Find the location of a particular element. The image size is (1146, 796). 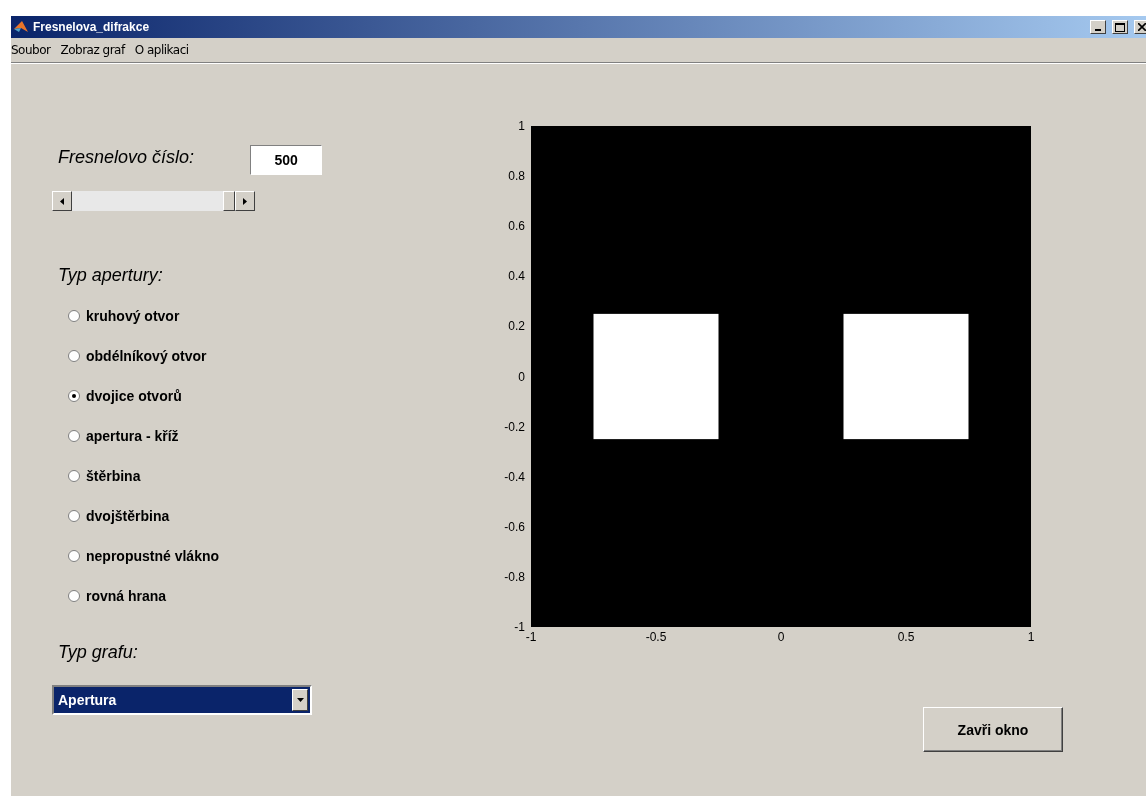

y-tick-label: 0.6 is located at coordinates (516, 226).